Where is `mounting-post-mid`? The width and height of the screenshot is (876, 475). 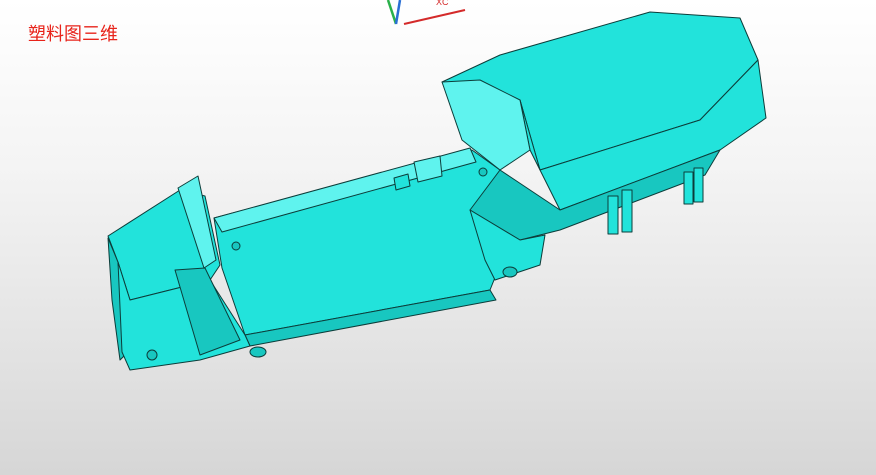
mounting-post-mid is located at coordinates (627, 211).